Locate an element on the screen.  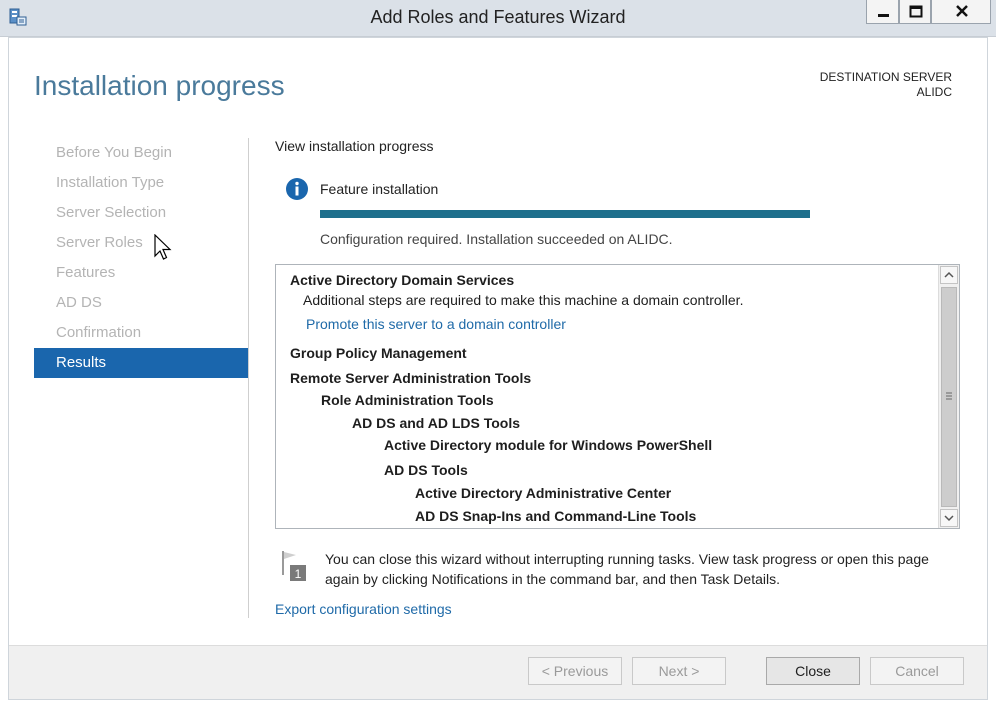
progress-fill is located at coordinates (565, 214).